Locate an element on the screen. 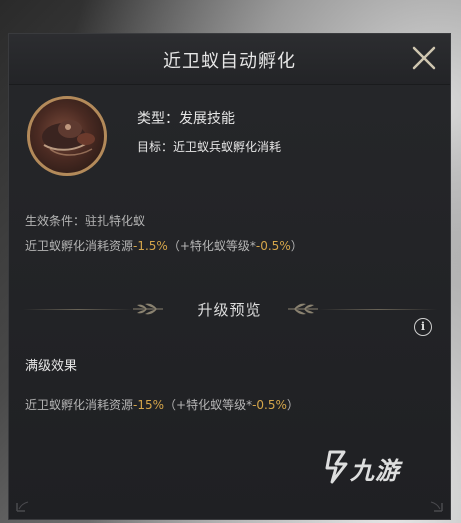  effect-condition: 生效条件：驻扎特化蚁 is located at coordinates (85, 221).